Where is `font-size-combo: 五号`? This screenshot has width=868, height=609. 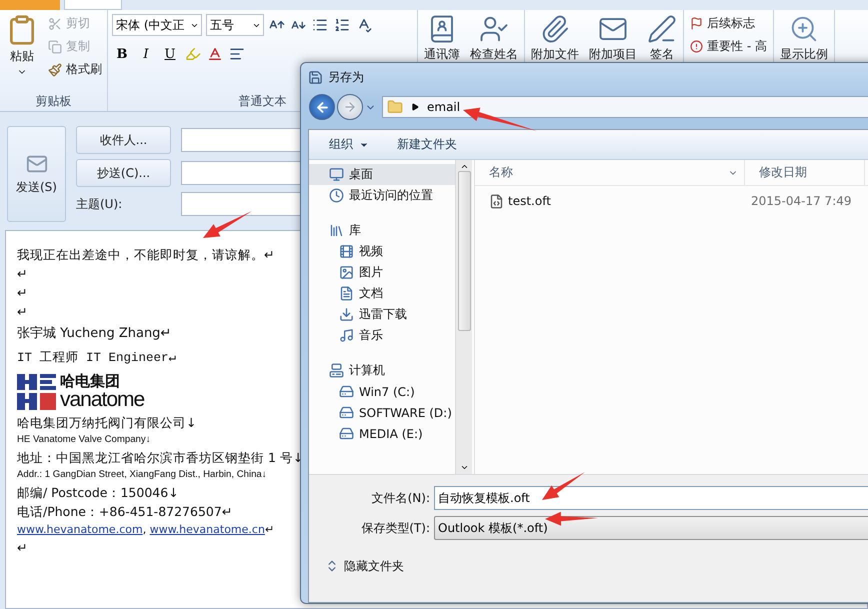 font-size-combo: 五号 is located at coordinates (235, 25).